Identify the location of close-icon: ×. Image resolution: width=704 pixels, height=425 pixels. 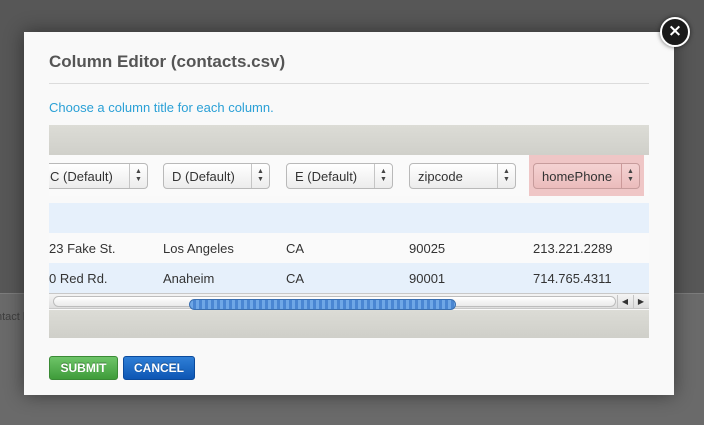
(675, 32).